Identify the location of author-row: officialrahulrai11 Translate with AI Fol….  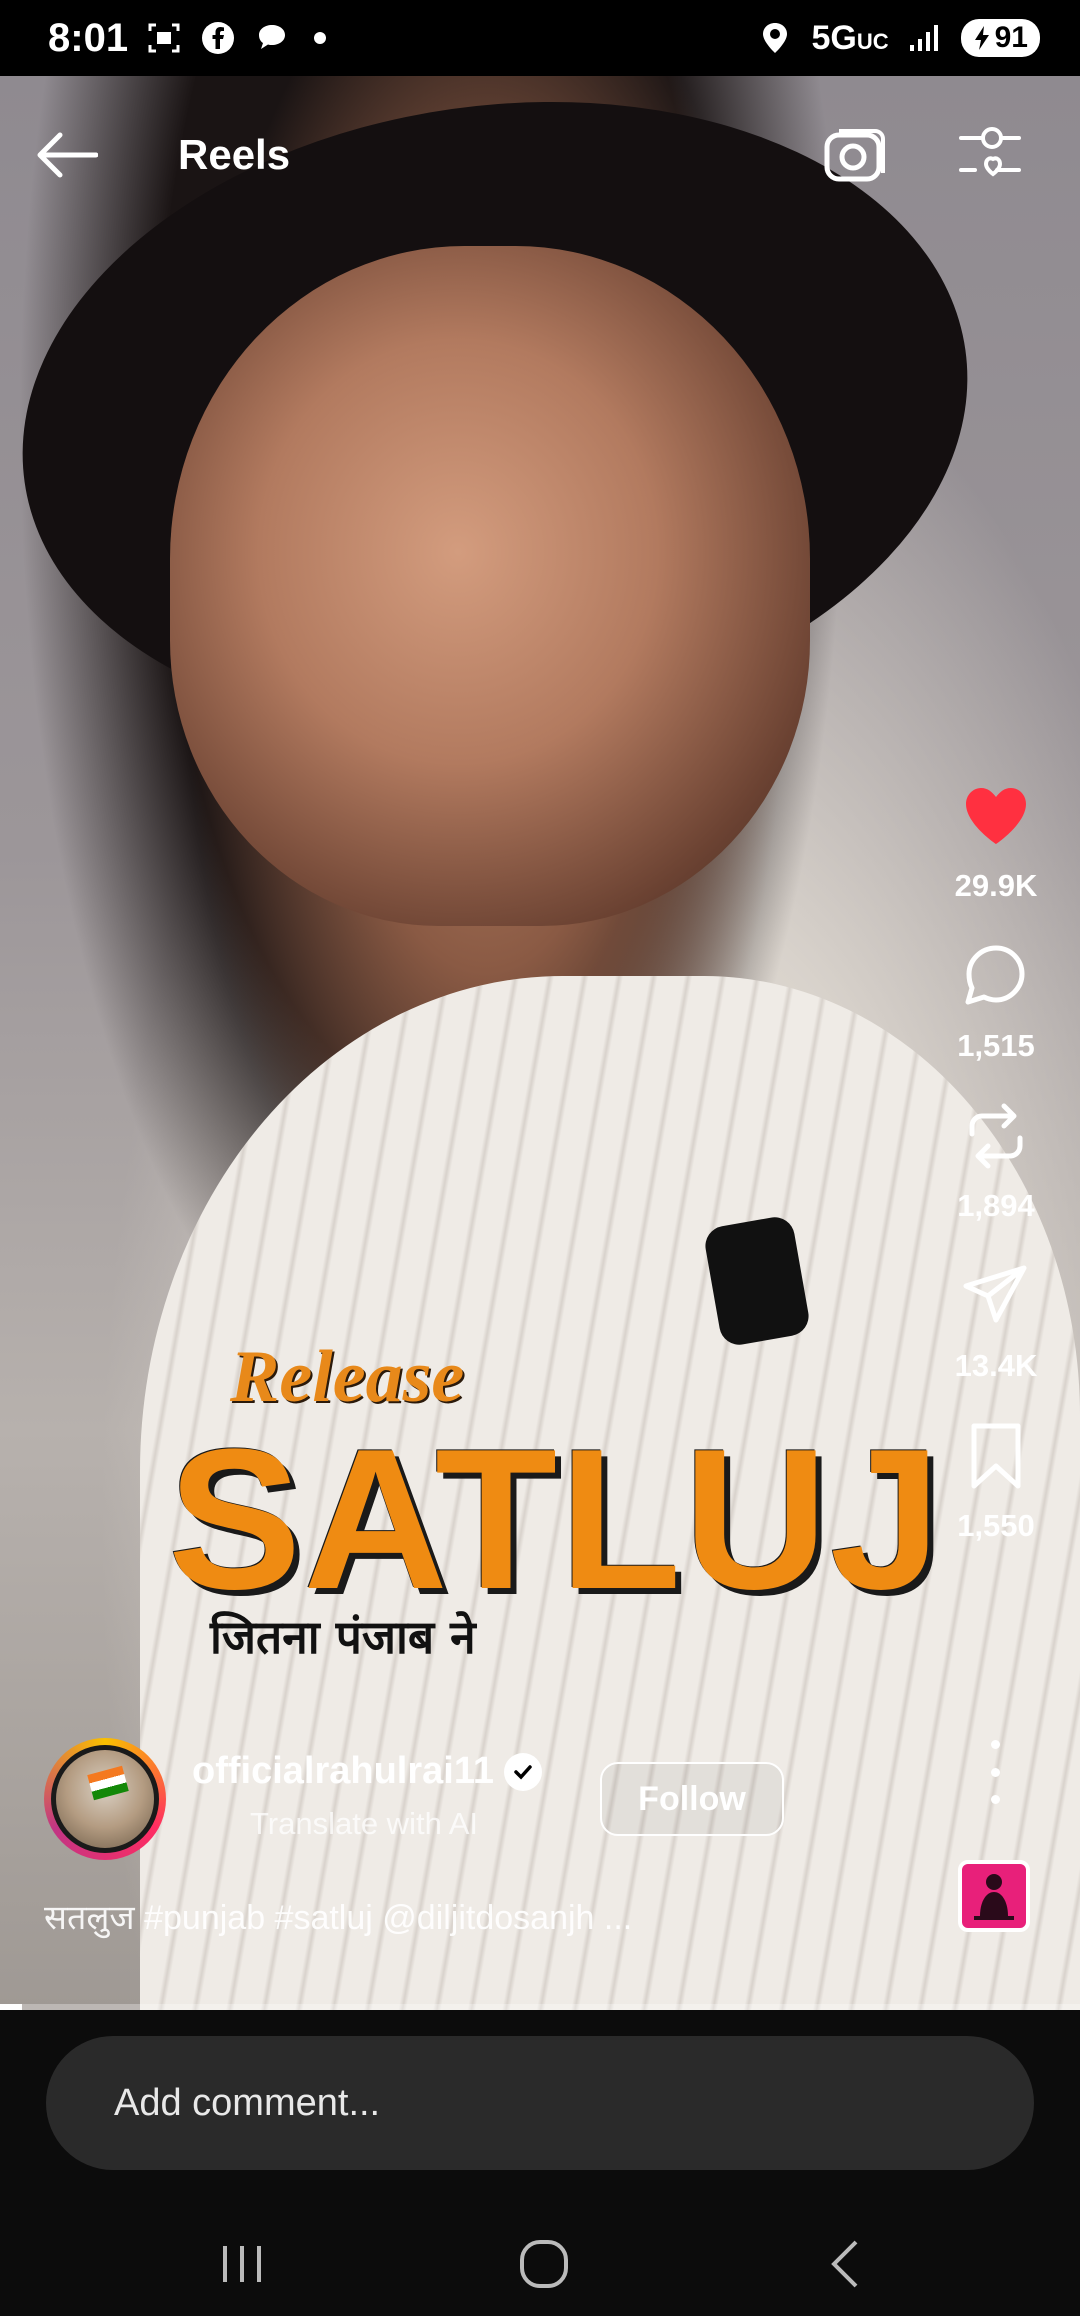
(484, 1803).